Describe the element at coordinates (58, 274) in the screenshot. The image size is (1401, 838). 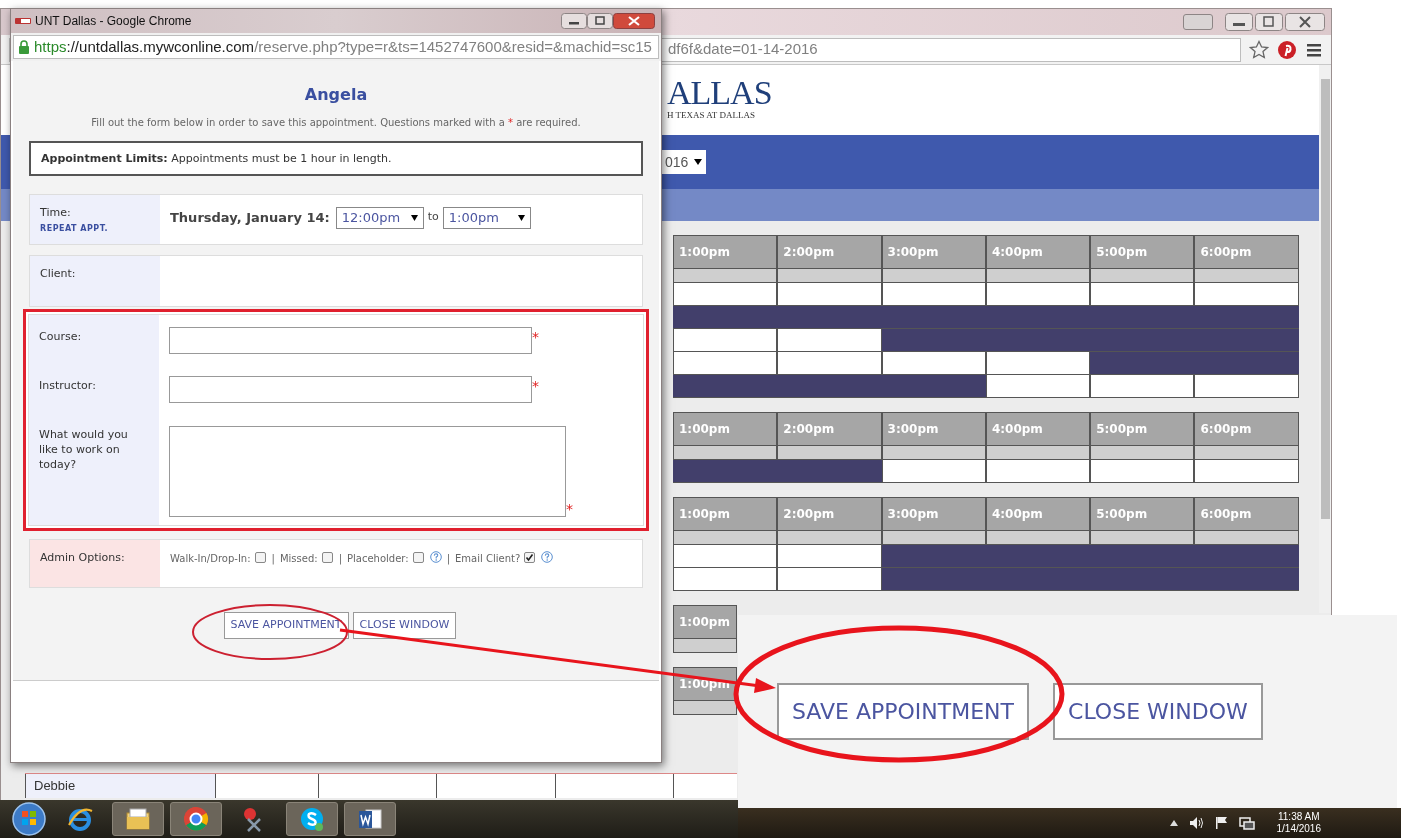
I see `field-label: Client:` at that location.